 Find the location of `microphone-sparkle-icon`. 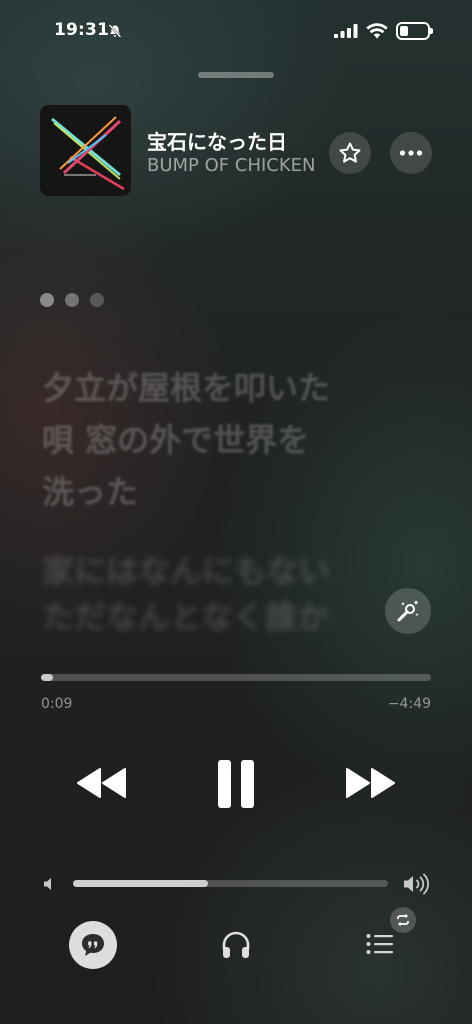

microphone-sparkle-icon is located at coordinates (408, 611).